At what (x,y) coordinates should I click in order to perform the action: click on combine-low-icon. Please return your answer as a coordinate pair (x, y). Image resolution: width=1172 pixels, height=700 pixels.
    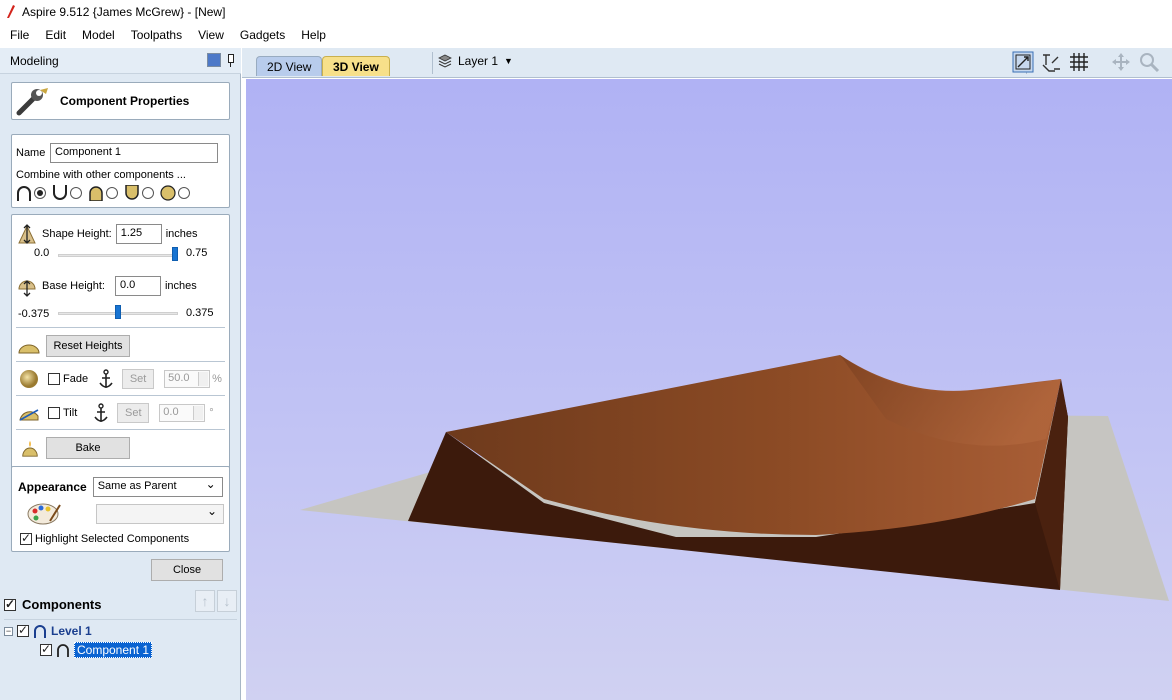
    Looking at the image, I should click on (132, 192).